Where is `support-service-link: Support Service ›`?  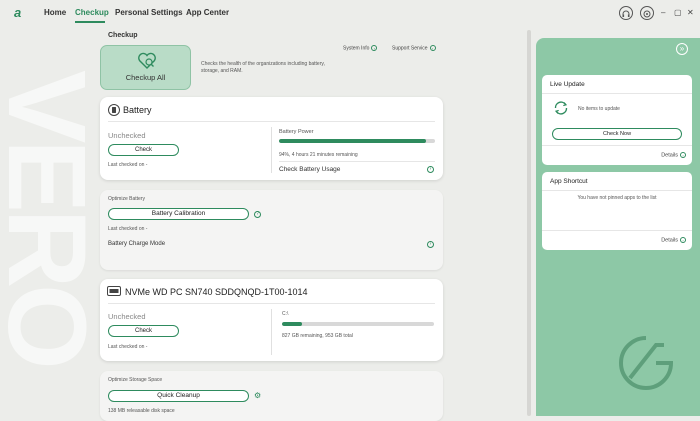
support-service-link: Support Service › is located at coordinates (414, 48).